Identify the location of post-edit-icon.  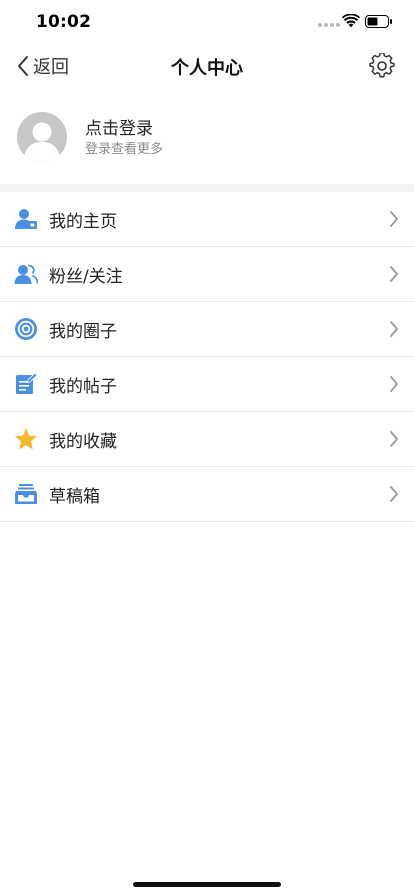
(27, 383).